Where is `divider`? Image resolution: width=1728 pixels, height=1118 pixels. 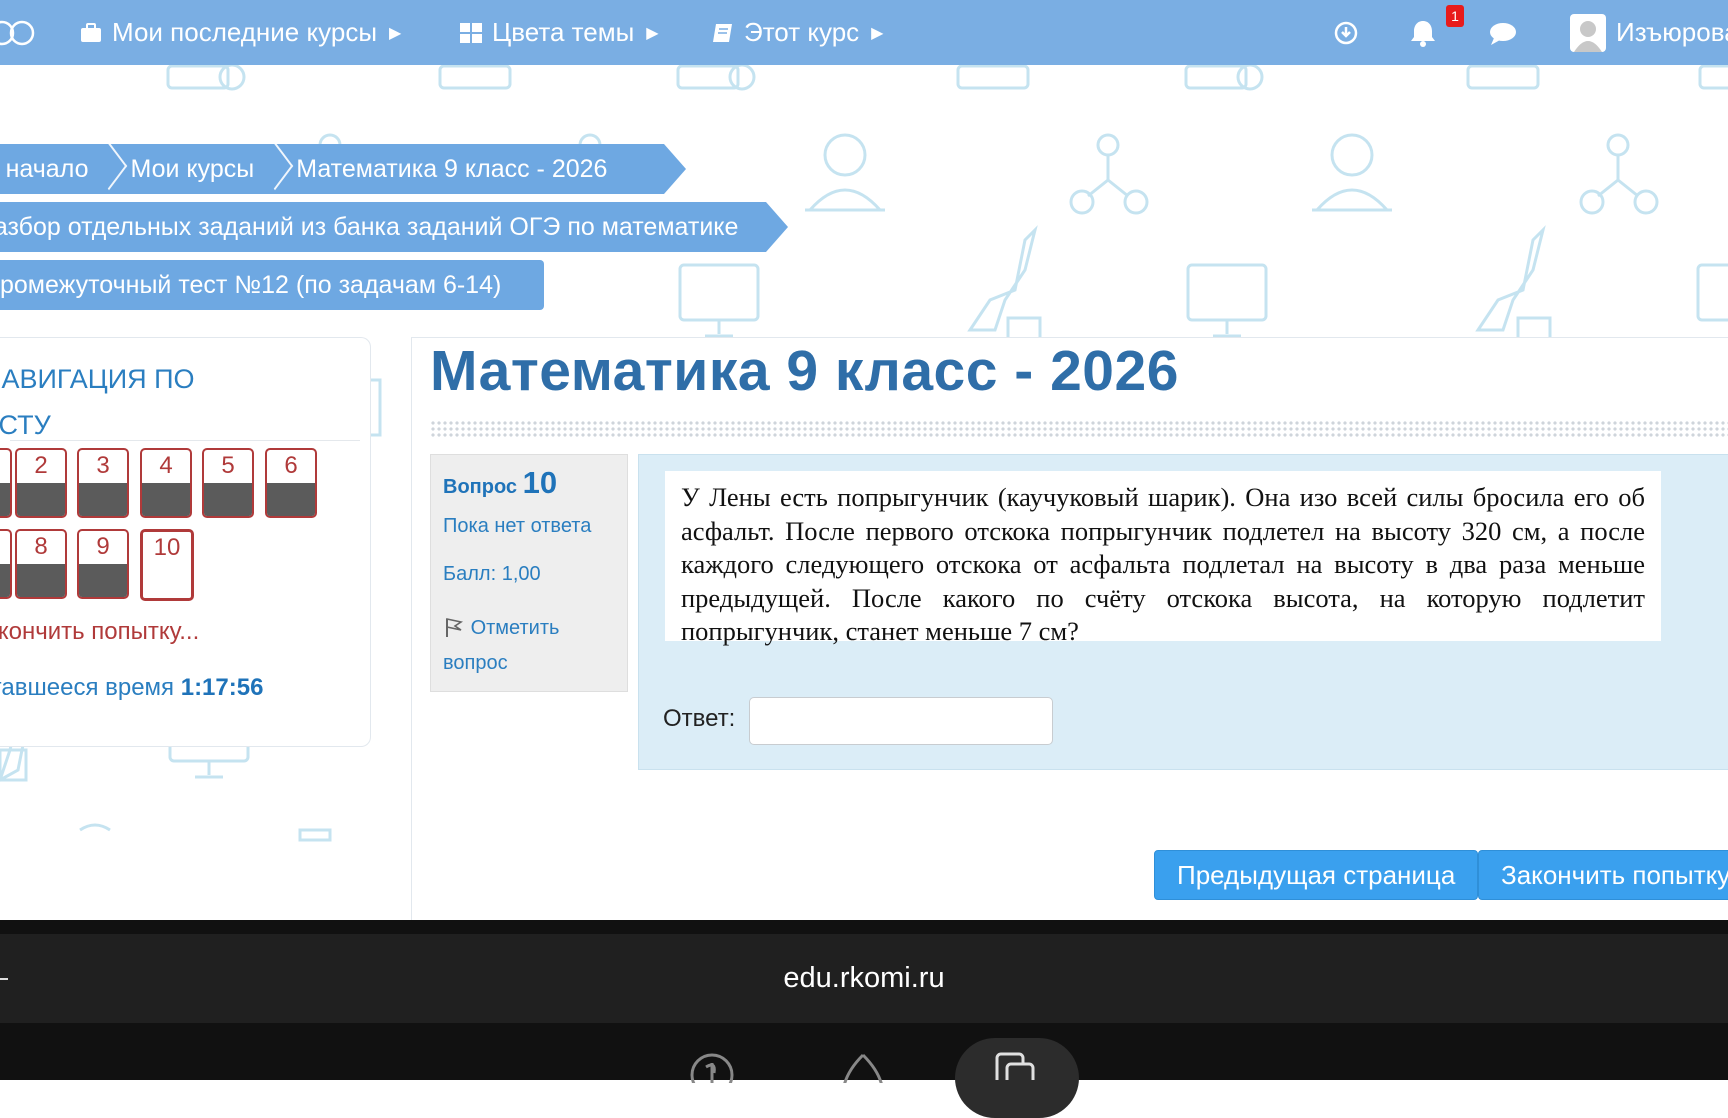
divider is located at coordinates (185, 440).